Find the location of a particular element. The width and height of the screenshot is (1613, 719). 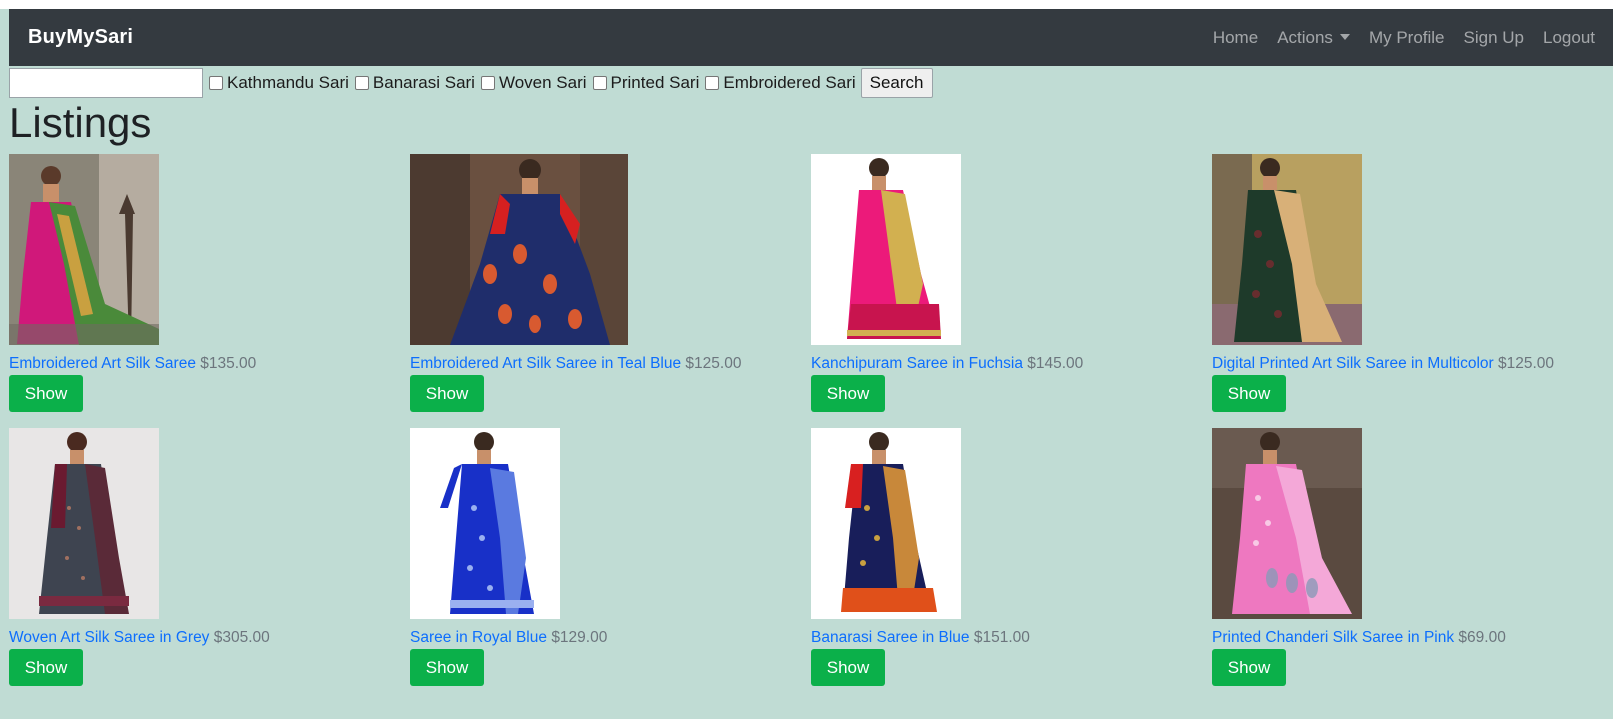

filter-printed-sari: Printed Sari is located at coordinates (646, 83).